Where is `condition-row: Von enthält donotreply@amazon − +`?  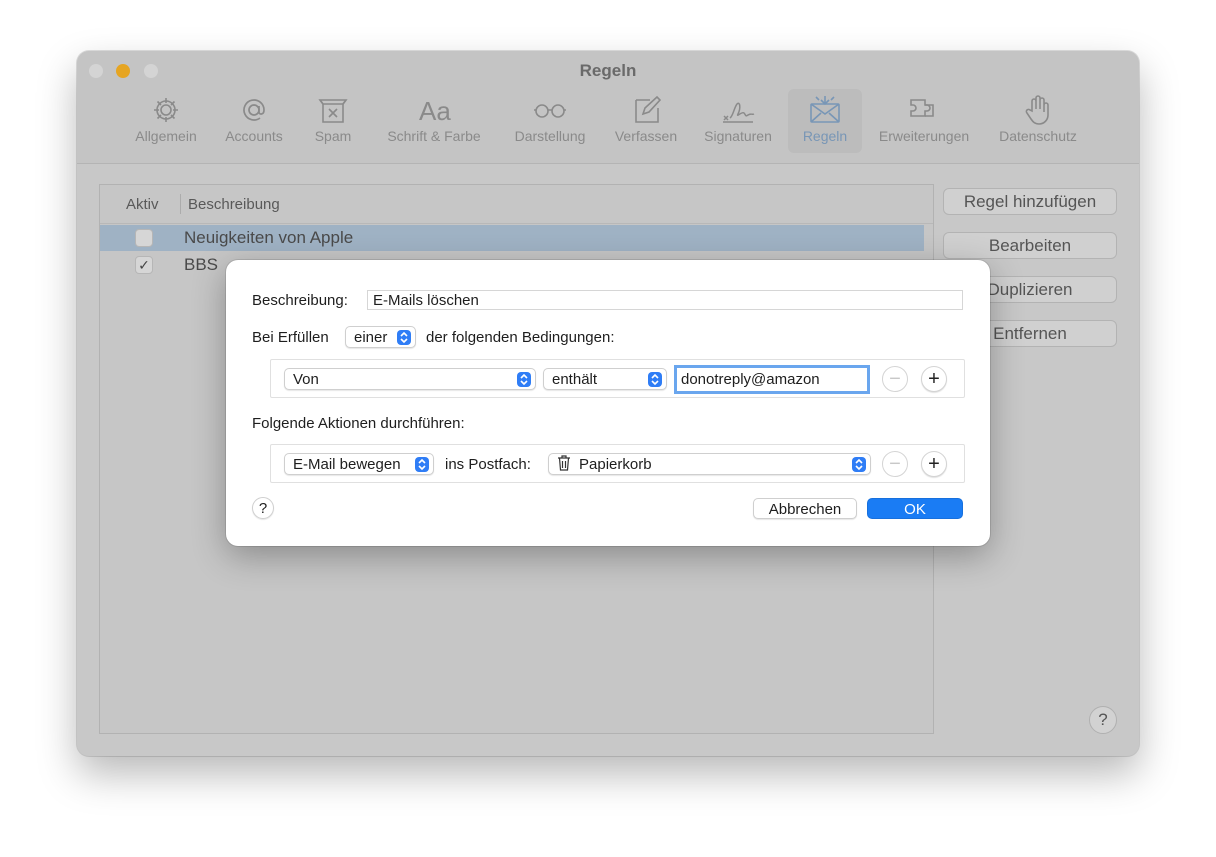
condition-row: Von enthält donotreply@amazon − + is located at coordinates (617, 378).